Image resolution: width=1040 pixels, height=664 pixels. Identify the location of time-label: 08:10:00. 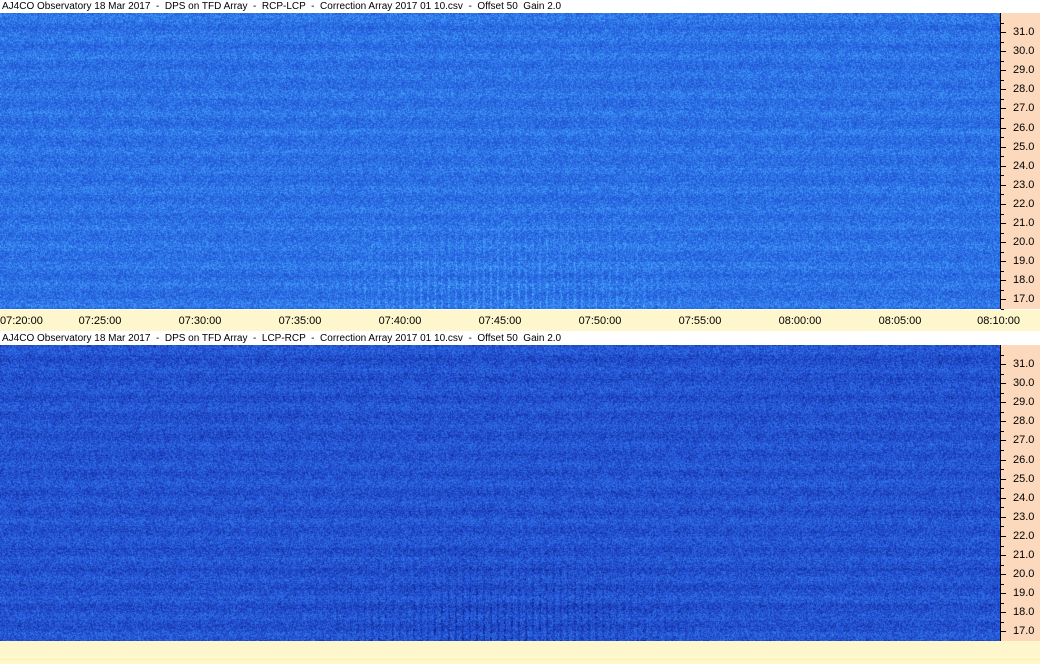
(998, 321).